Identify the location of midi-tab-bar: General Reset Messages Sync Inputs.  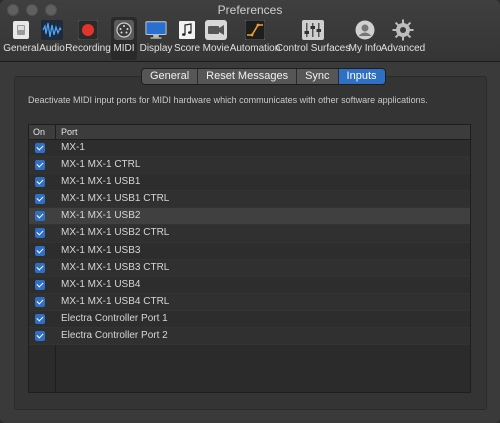
(263, 76).